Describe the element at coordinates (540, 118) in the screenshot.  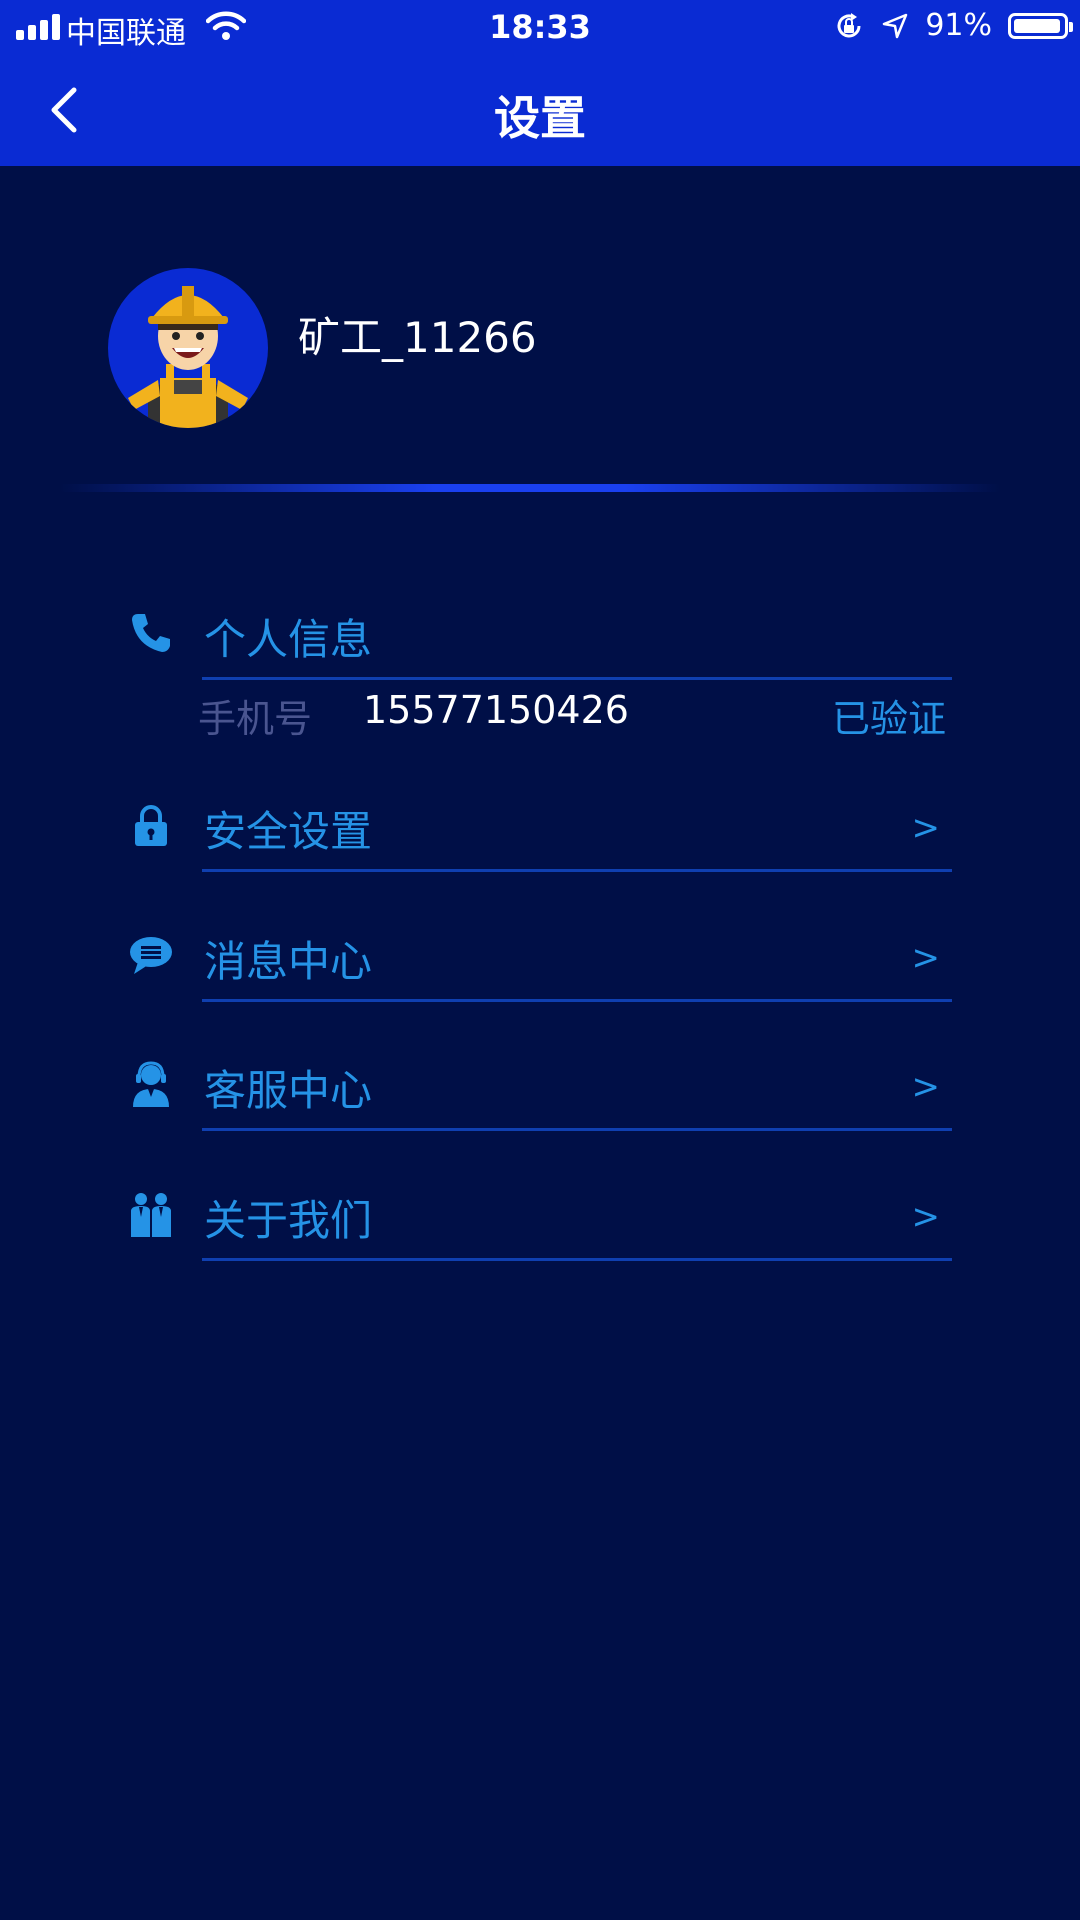
I see `page-title: 设置` at that location.